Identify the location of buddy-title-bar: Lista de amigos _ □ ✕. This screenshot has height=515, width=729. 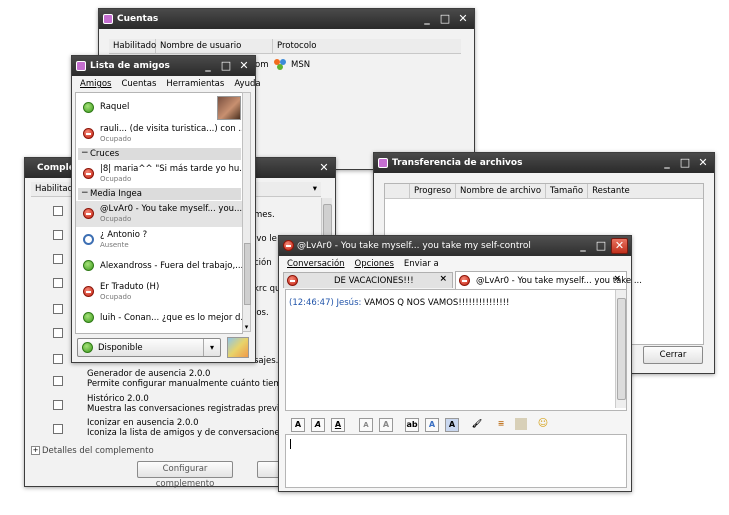
(163, 66).